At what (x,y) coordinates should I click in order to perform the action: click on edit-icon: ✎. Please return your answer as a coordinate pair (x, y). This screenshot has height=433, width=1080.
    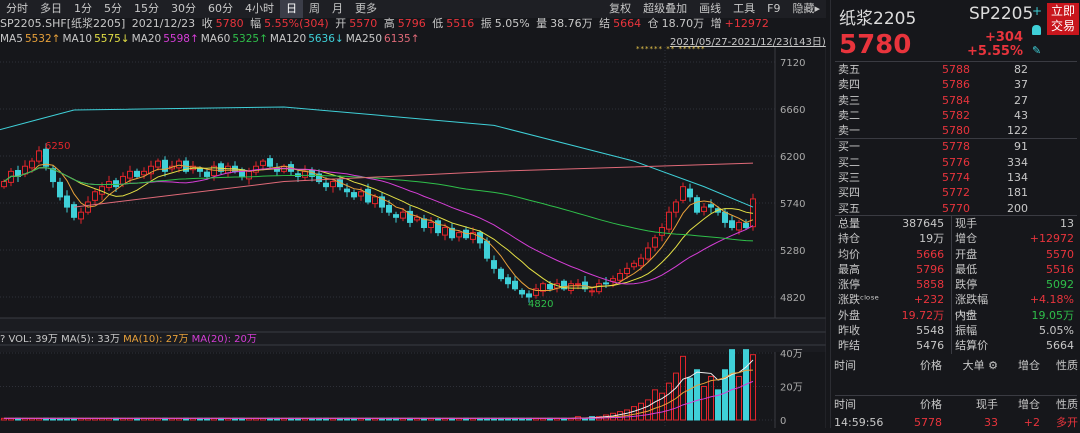
    Looking at the image, I should click on (1036, 50).